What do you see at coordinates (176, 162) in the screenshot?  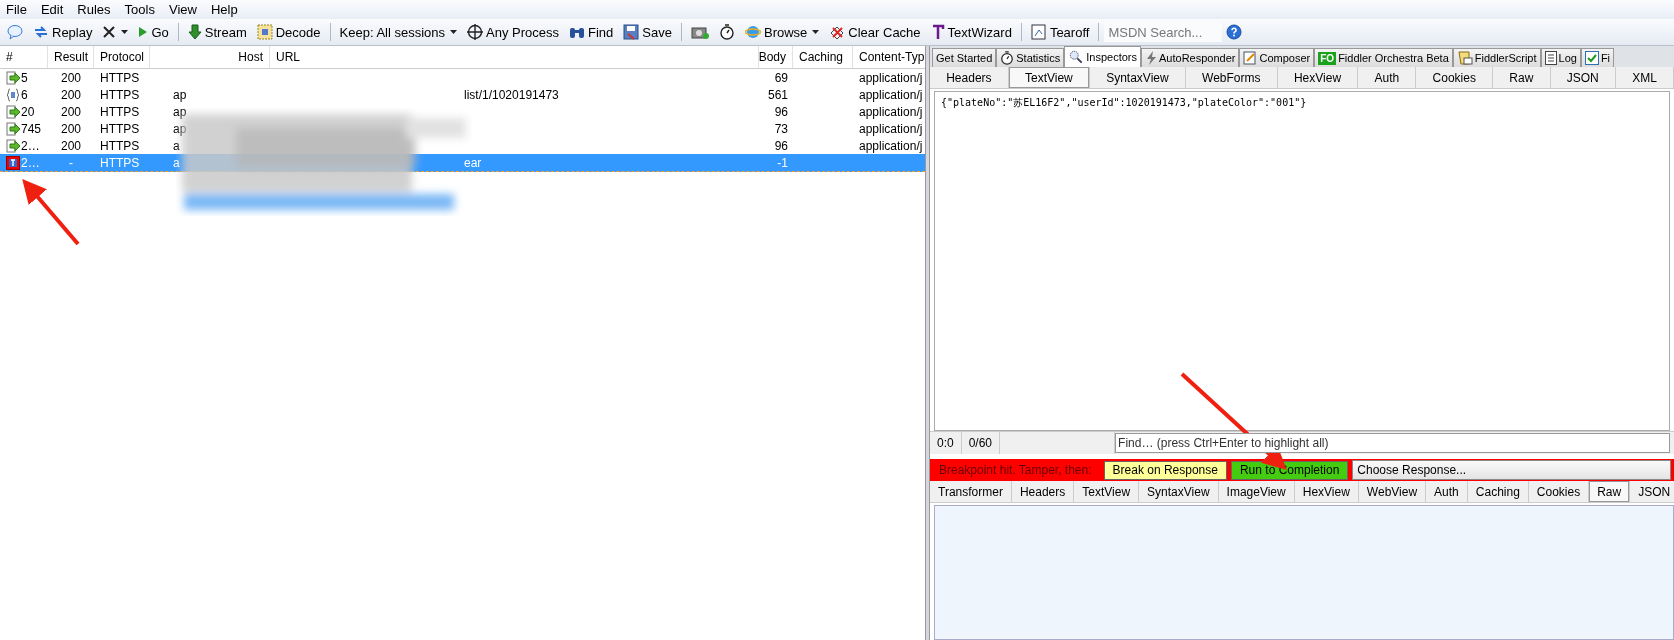 I see `table-cell: a` at bounding box center [176, 162].